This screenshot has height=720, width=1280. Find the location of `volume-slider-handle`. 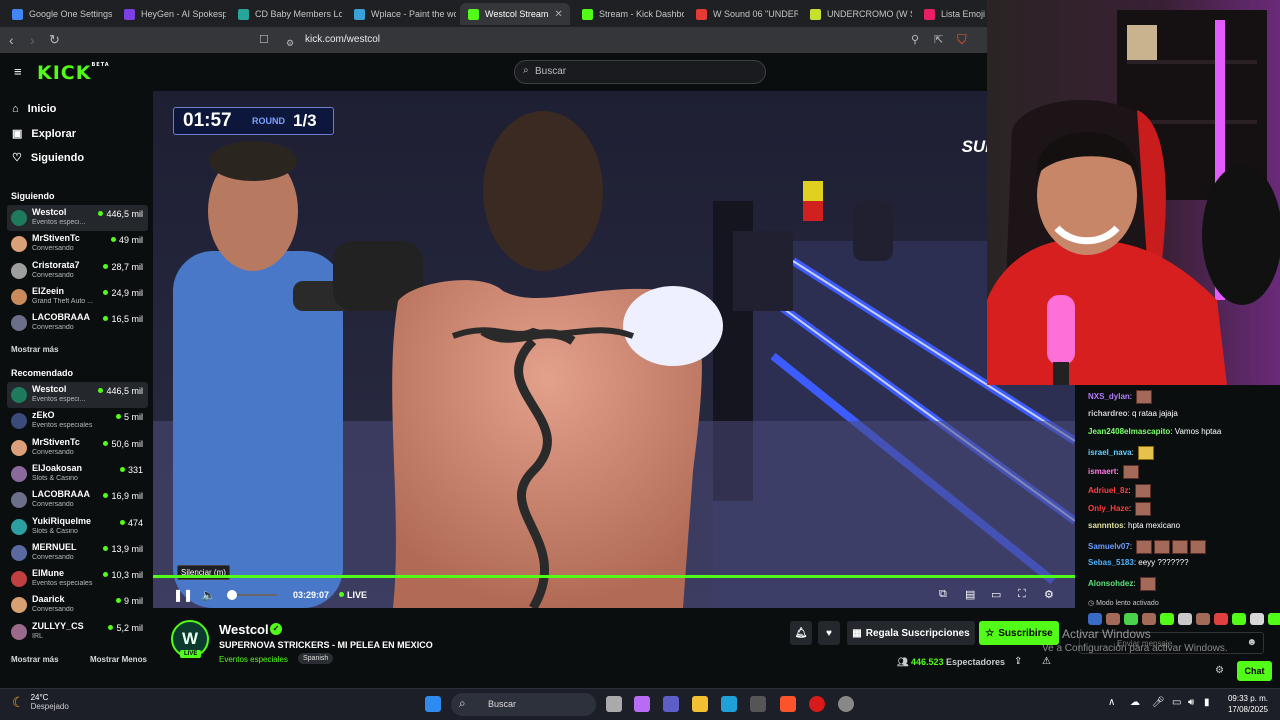

volume-slider-handle is located at coordinates (232, 595).